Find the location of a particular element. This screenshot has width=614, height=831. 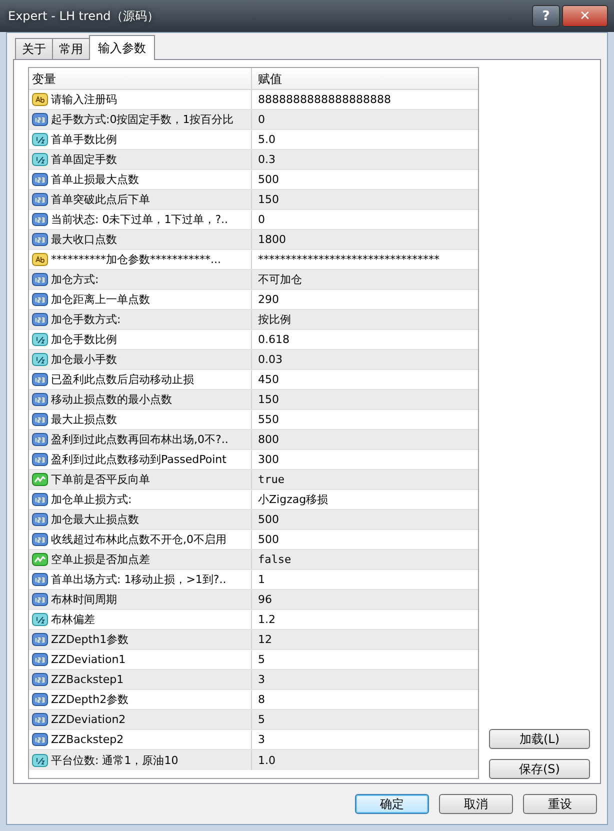

parameter-name: 已盈利此点数后启动移动止损 is located at coordinates (122, 379).